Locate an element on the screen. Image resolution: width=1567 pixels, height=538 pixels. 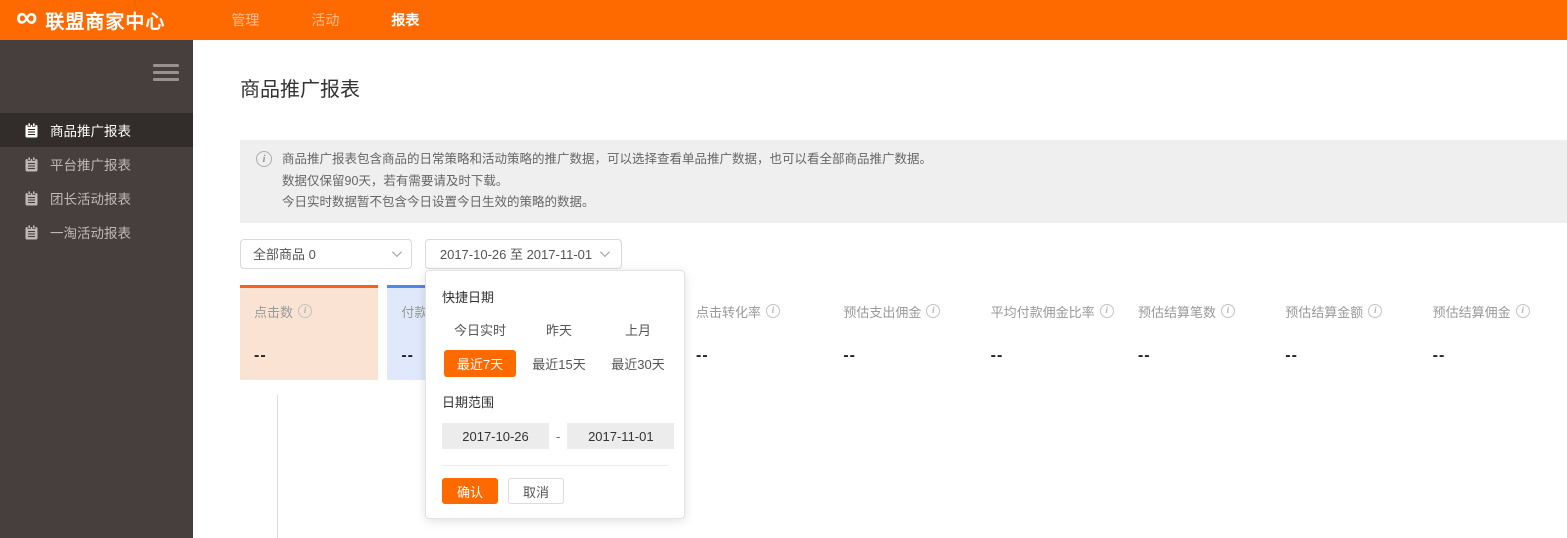
metric-card-avg-commission-rate: 平均付款佣金比率 i -- is located at coordinates (1046, 332).